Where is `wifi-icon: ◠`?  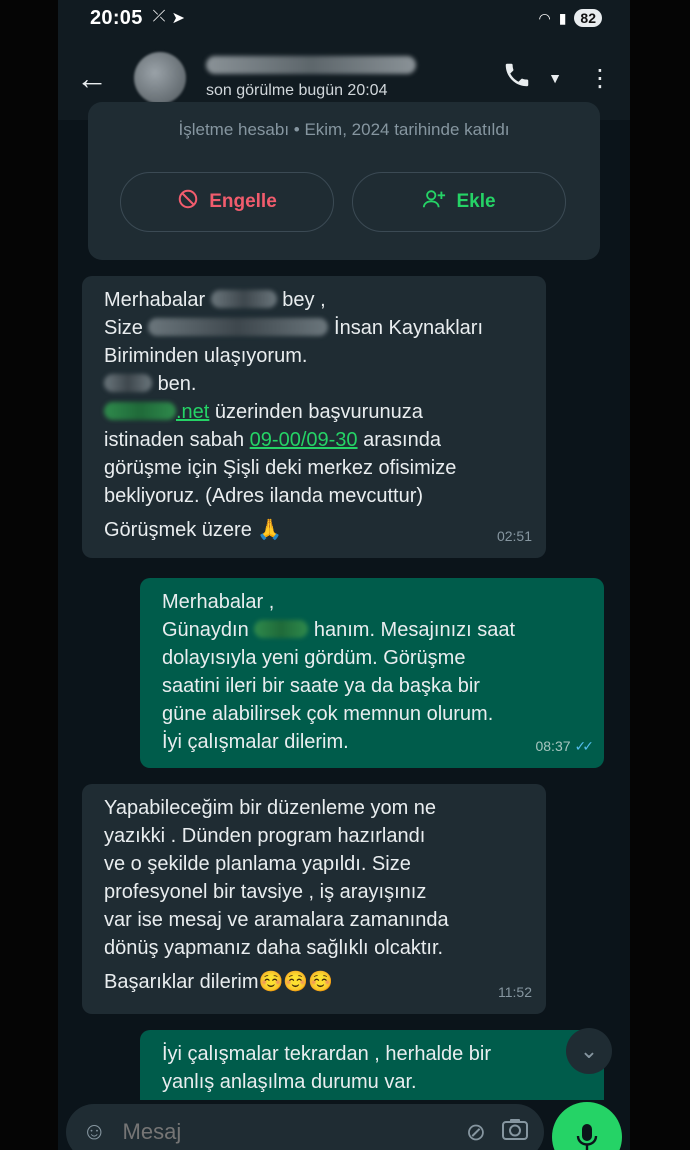
wifi-icon: ◠ is located at coordinates (544, 17).